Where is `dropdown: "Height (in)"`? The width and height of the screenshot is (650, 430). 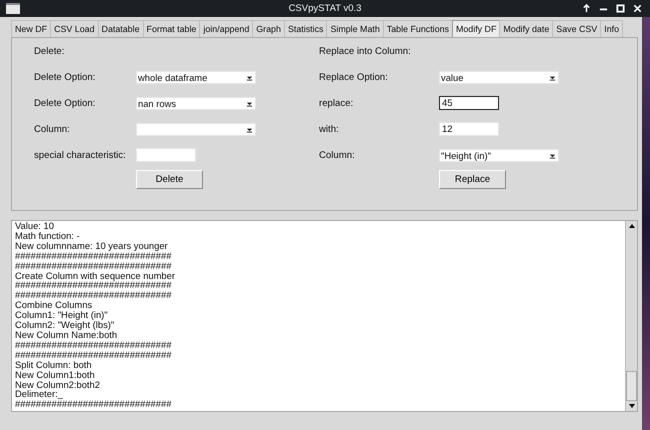
dropdown: "Height (in)" is located at coordinates (499, 155).